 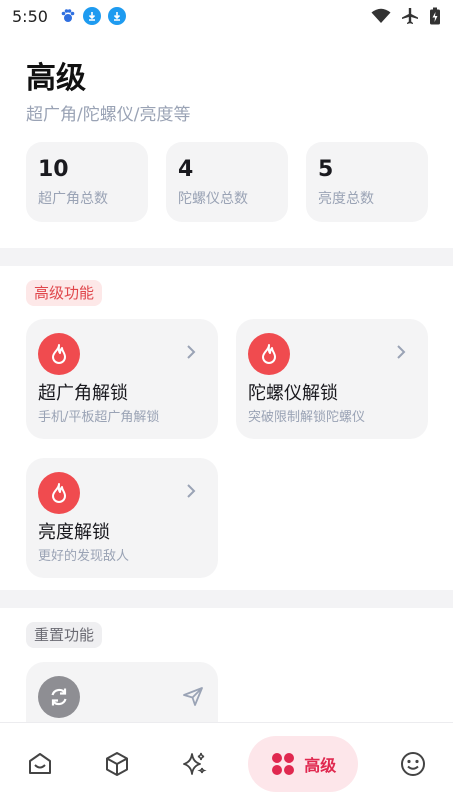 What do you see at coordinates (226, 763) in the screenshot?
I see `bottom-navigation: 高级` at bounding box center [226, 763].